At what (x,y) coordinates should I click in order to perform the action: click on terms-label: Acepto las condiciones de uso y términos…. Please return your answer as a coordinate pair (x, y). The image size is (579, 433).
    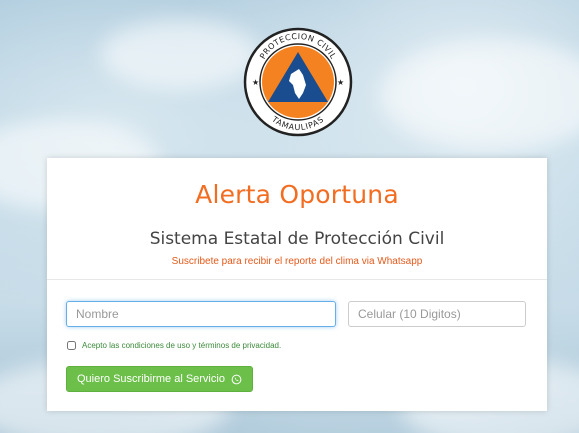
    Looking at the image, I should click on (182, 345).